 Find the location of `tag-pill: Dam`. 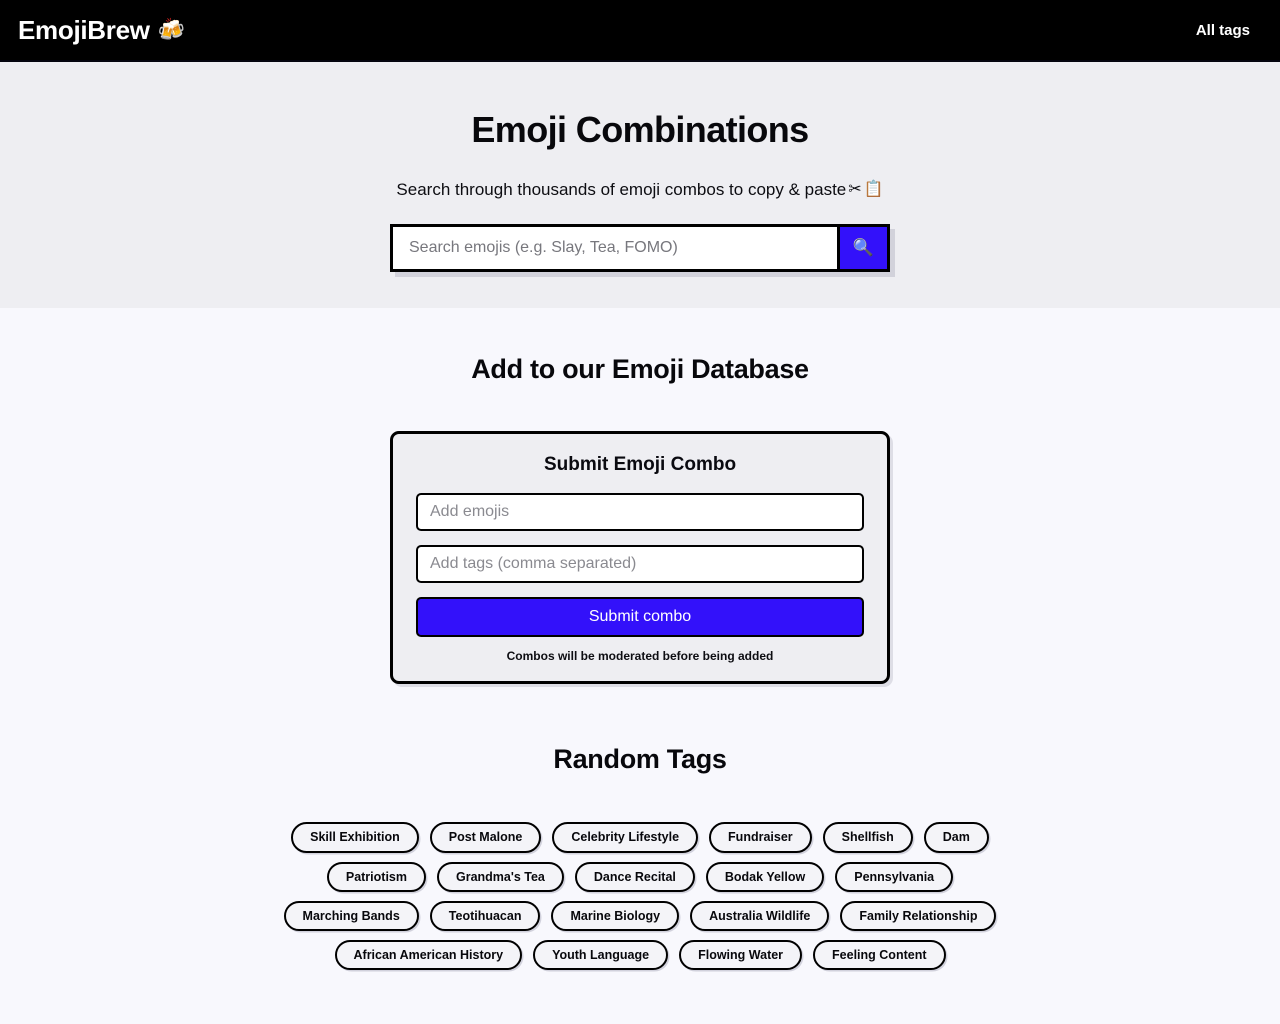

tag-pill: Dam is located at coordinates (956, 837).